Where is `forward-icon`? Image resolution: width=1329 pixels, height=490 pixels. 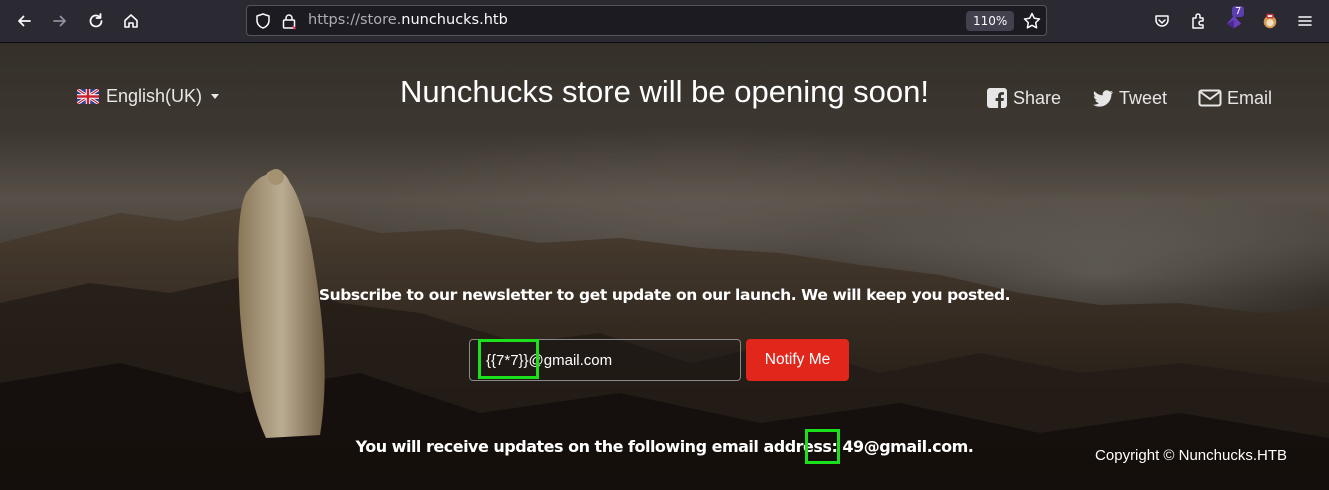 forward-icon is located at coordinates (60, 21).